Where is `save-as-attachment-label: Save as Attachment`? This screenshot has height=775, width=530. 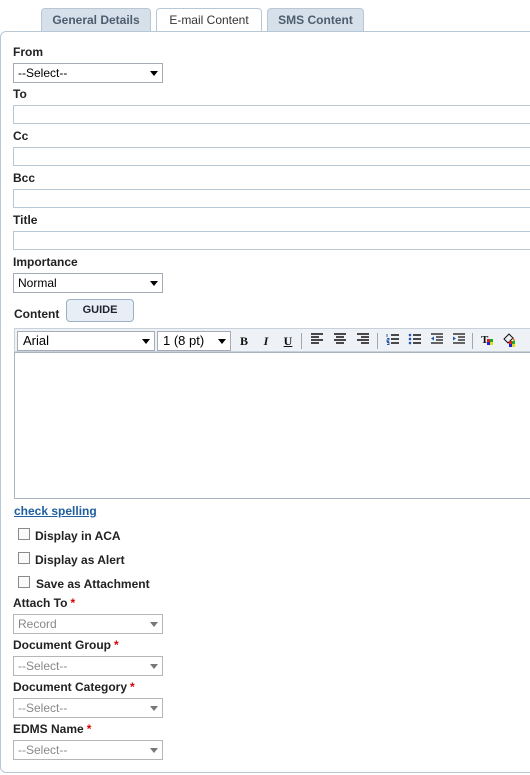 save-as-attachment-label: Save as Attachment is located at coordinates (93, 584).